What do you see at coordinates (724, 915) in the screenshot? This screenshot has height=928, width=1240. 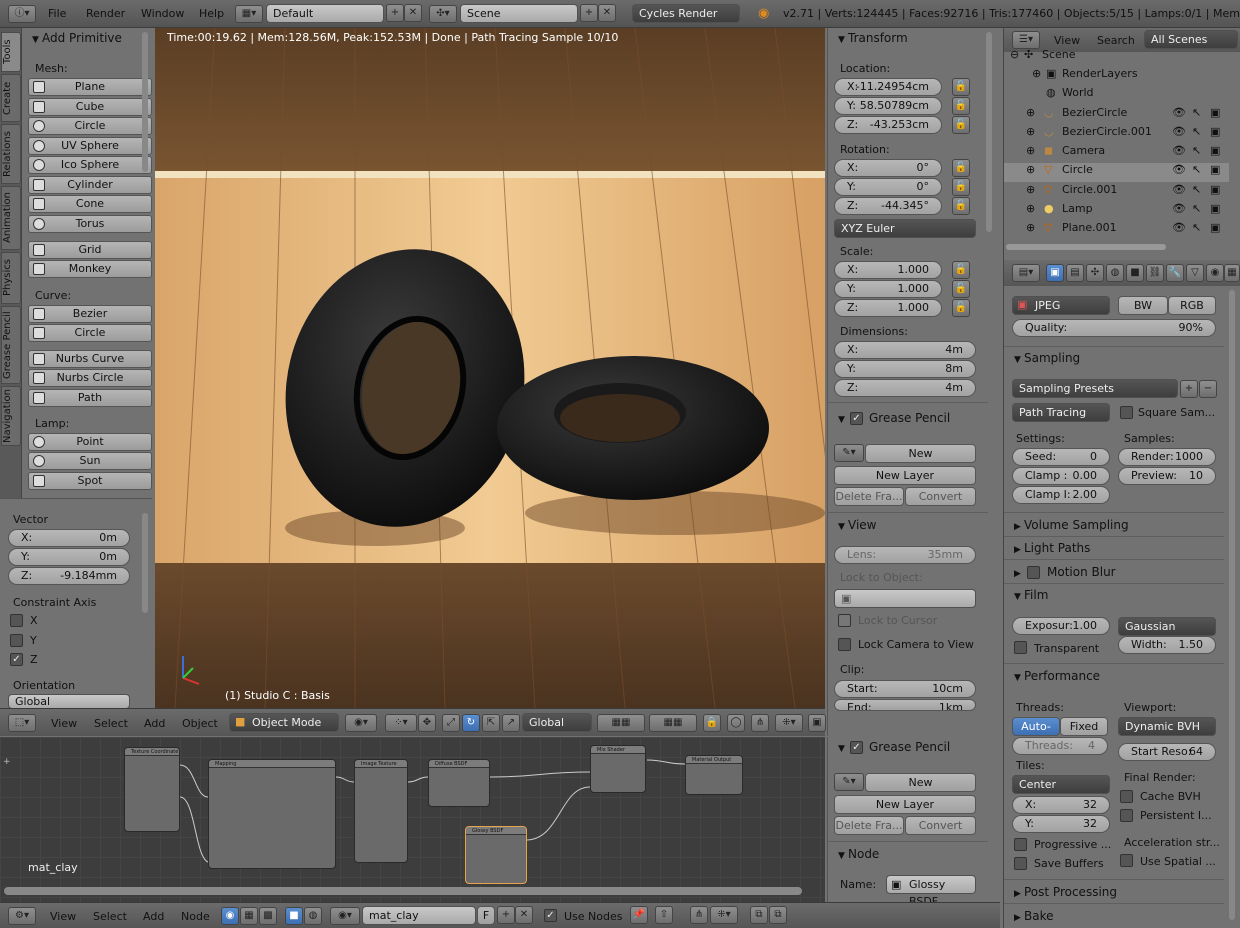 I see `node-snap-element-icon: ⁜▾` at bounding box center [724, 915].